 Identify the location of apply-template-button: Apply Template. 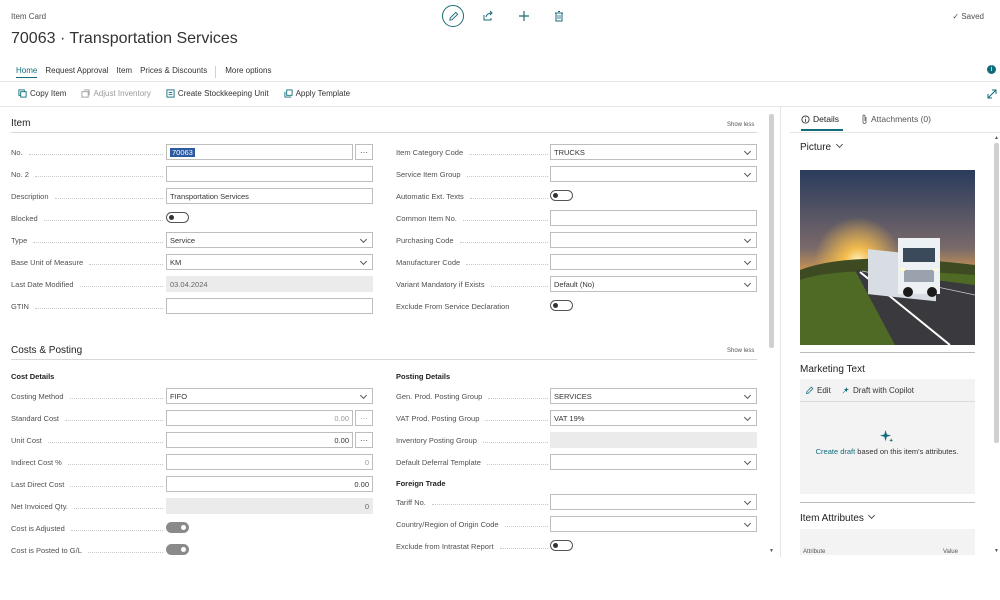
(317, 93).